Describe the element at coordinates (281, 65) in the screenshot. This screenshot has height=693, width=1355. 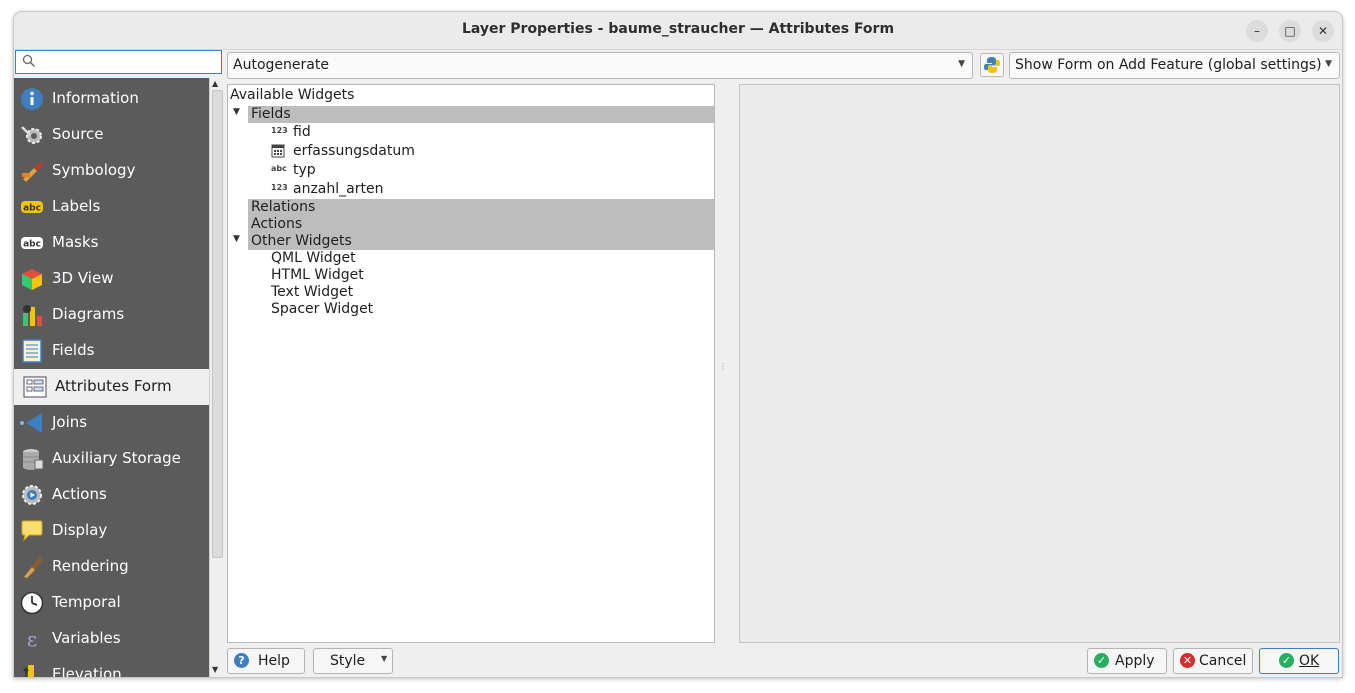
I see `layout-mode-value: Autogenerate` at that location.